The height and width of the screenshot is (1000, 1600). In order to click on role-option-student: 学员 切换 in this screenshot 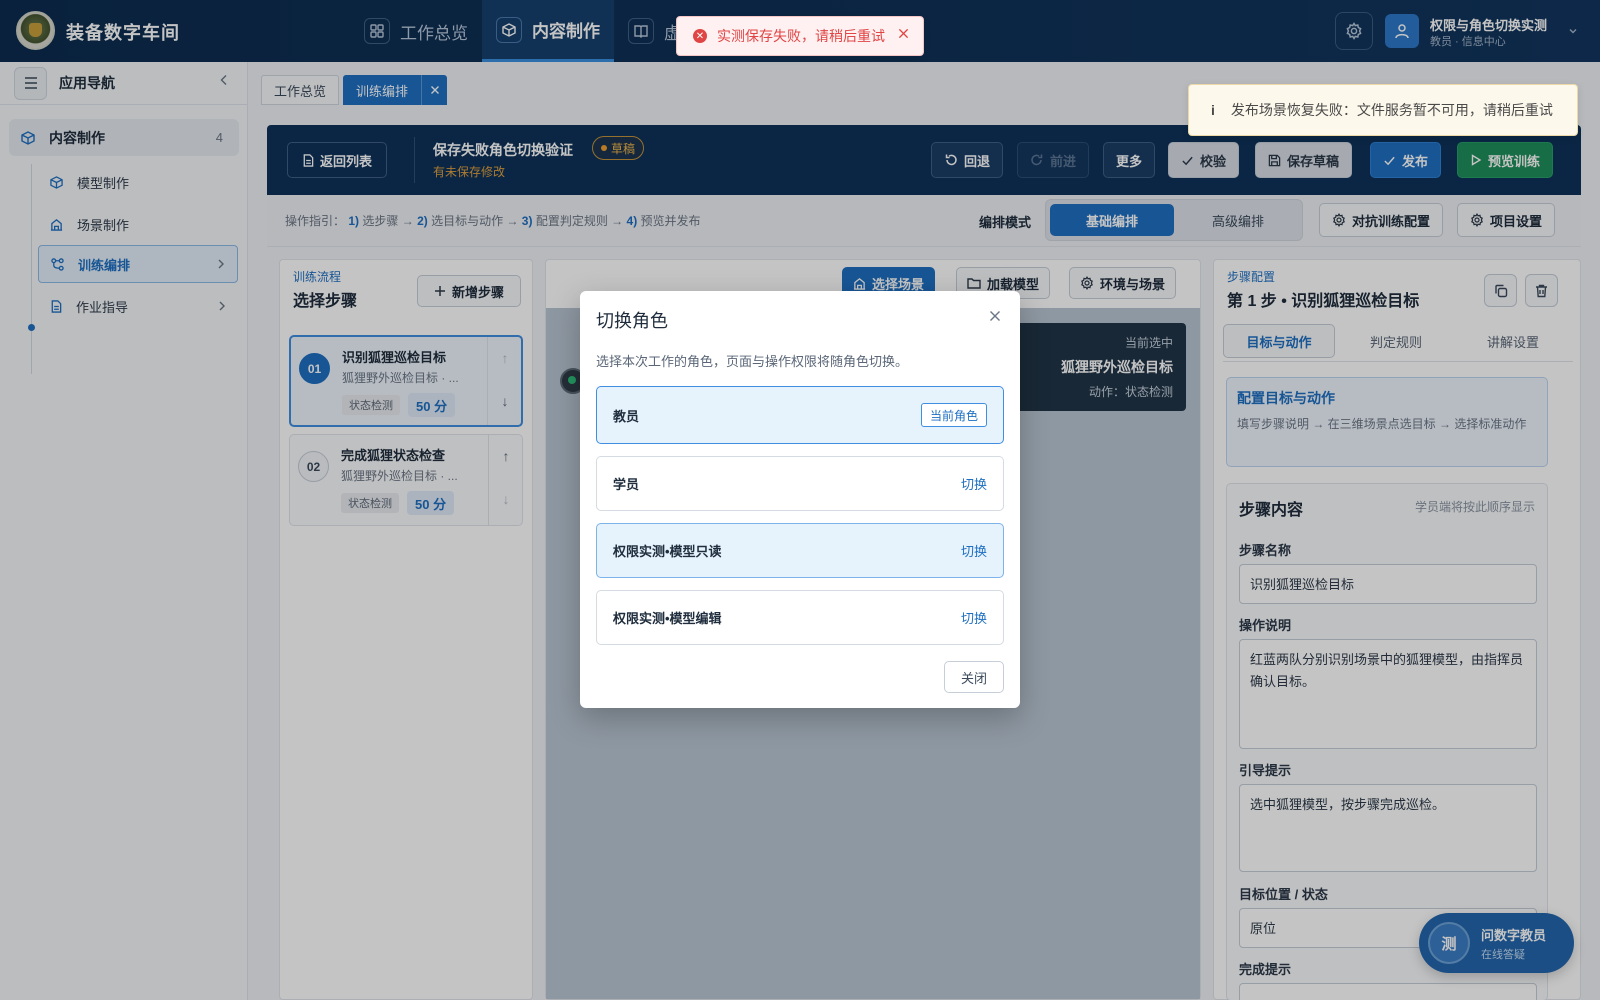, I will do `click(800, 483)`.